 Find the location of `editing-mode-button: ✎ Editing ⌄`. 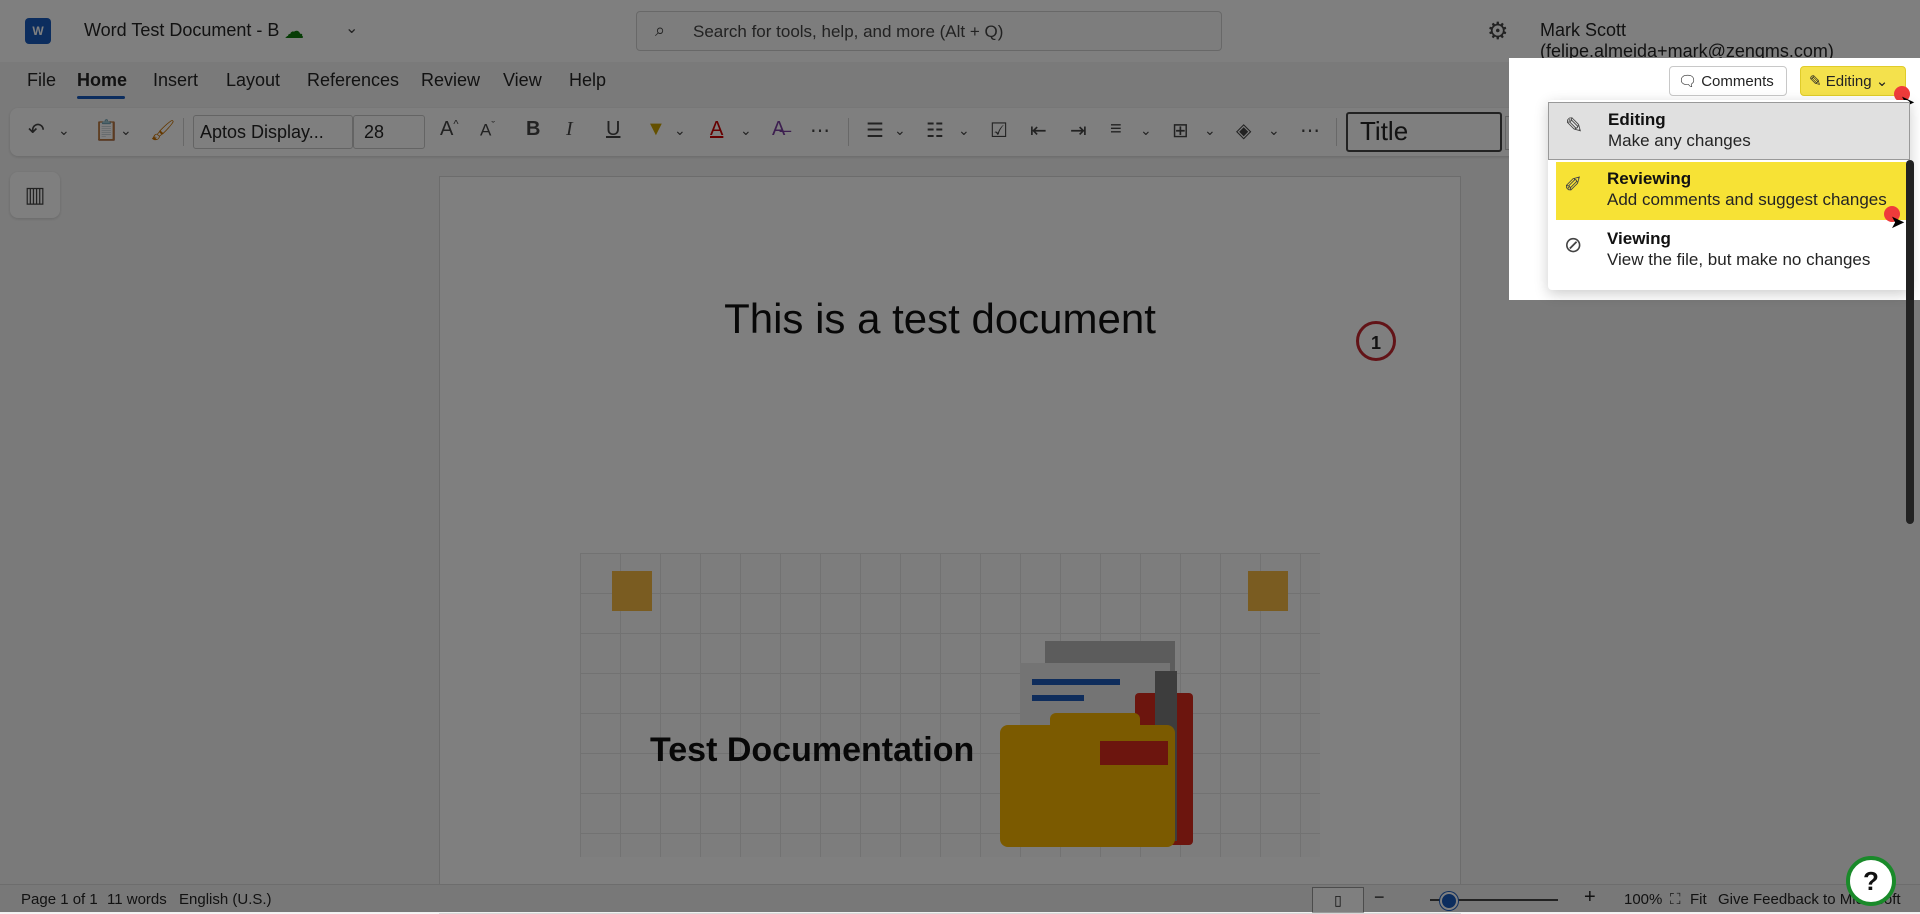

editing-mode-button: ✎ Editing ⌄ is located at coordinates (1853, 81).